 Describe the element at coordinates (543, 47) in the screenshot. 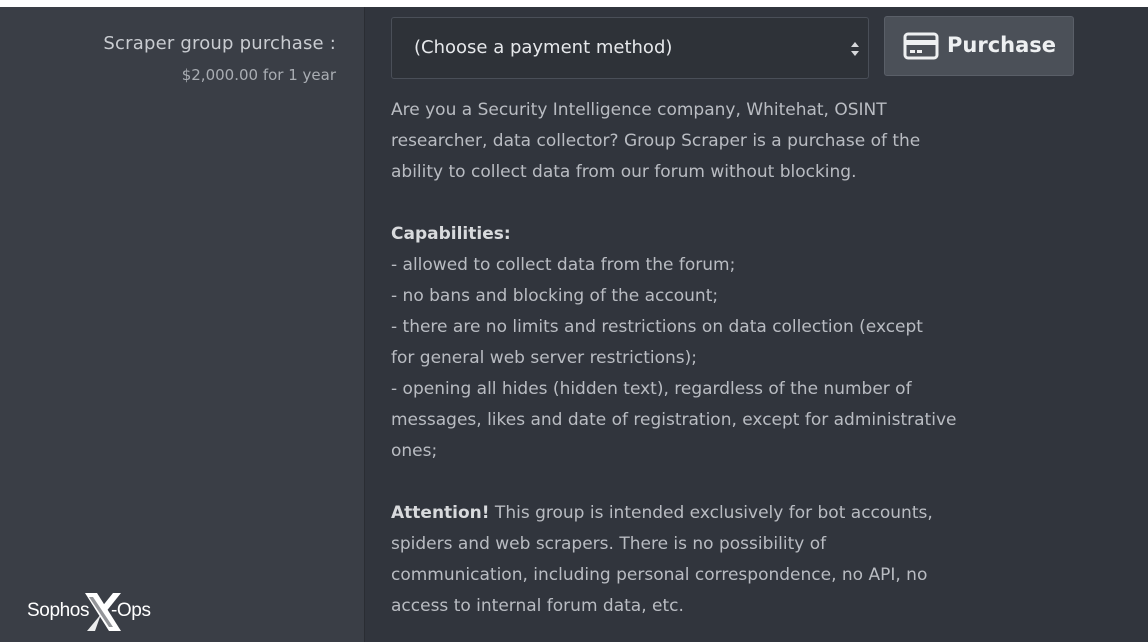

I see `payment-method-selected-value: (Choose a payment method)` at that location.